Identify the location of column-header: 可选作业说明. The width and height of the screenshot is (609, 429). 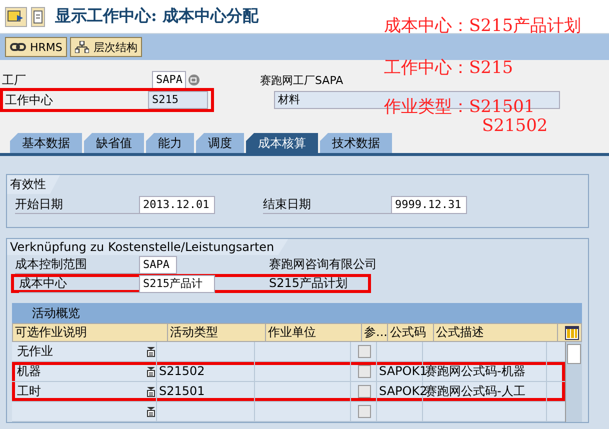
(90, 332).